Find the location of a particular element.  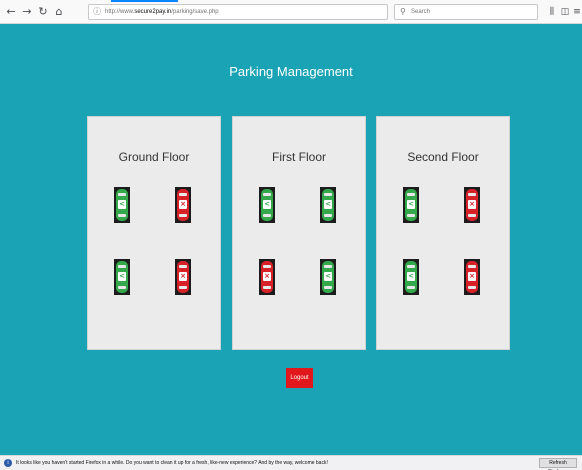

floor-card-second: Second Floor < × < × is located at coordinates (443, 233).